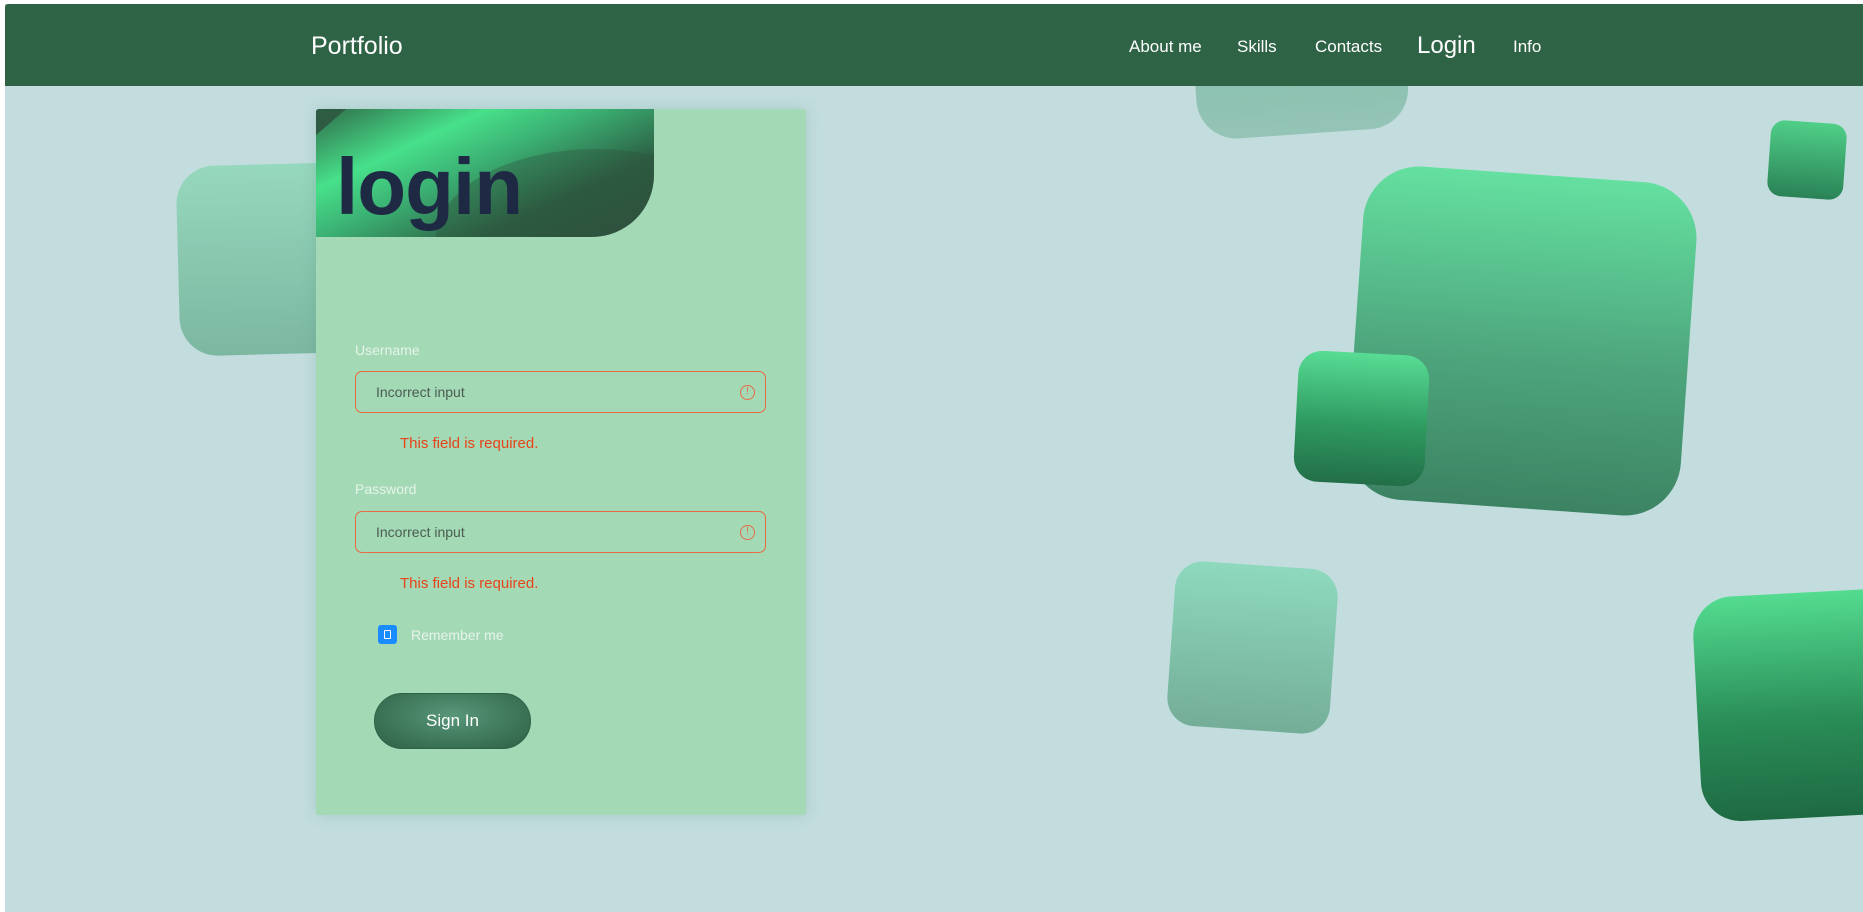 The height and width of the screenshot is (912, 1863). What do you see at coordinates (457, 635) in the screenshot?
I see `remember-me-label: Remember me` at bounding box center [457, 635].